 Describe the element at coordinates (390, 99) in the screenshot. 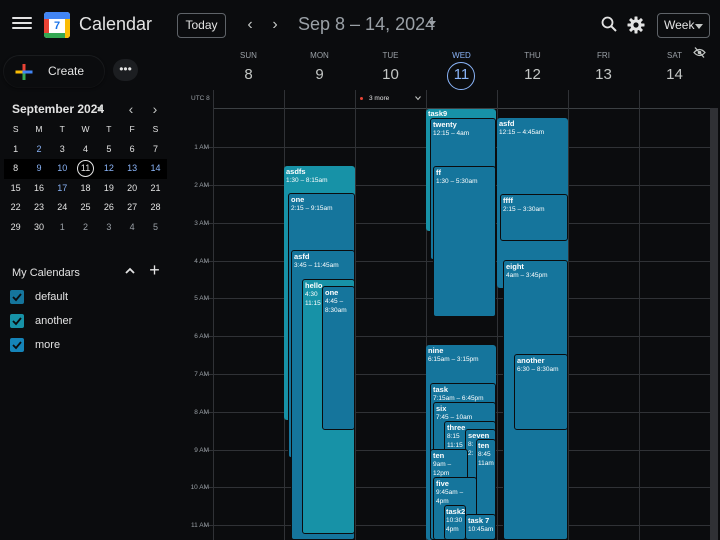

I see `more-events-button: 3 more` at that location.